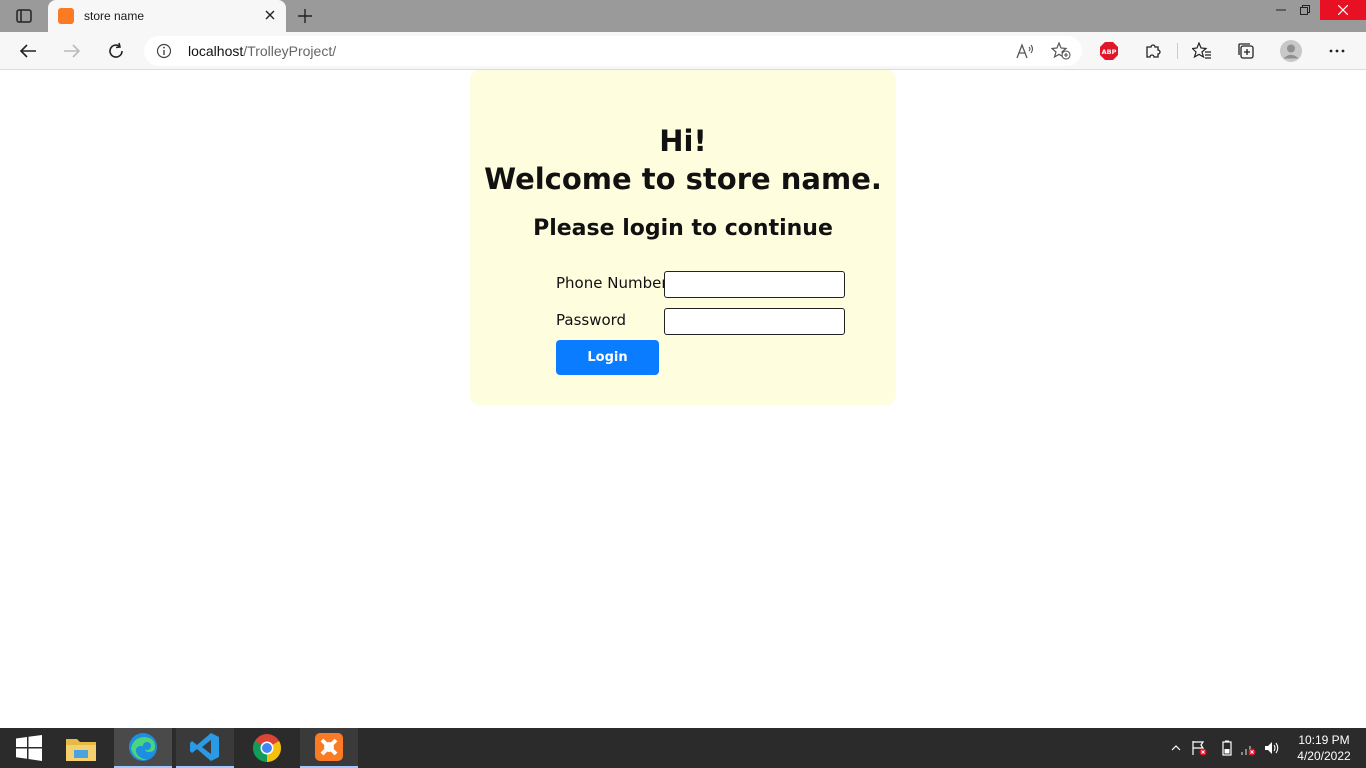 This screenshot has height=768, width=1366. I want to click on taskbar-xampp, so click(329, 748).